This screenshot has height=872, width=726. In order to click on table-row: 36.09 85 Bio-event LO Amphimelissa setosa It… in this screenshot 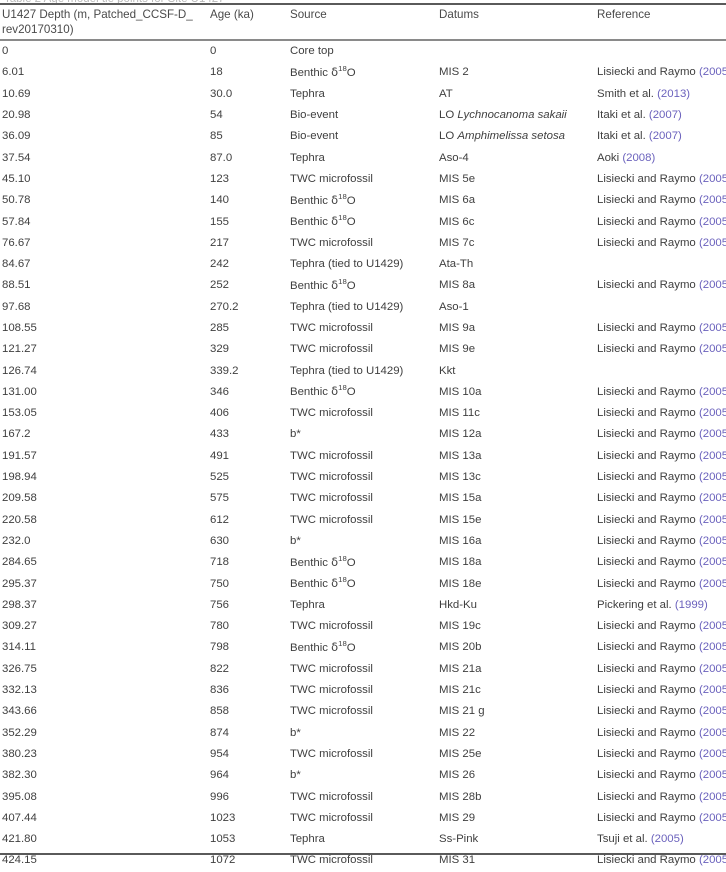, I will do `click(363, 136)`.